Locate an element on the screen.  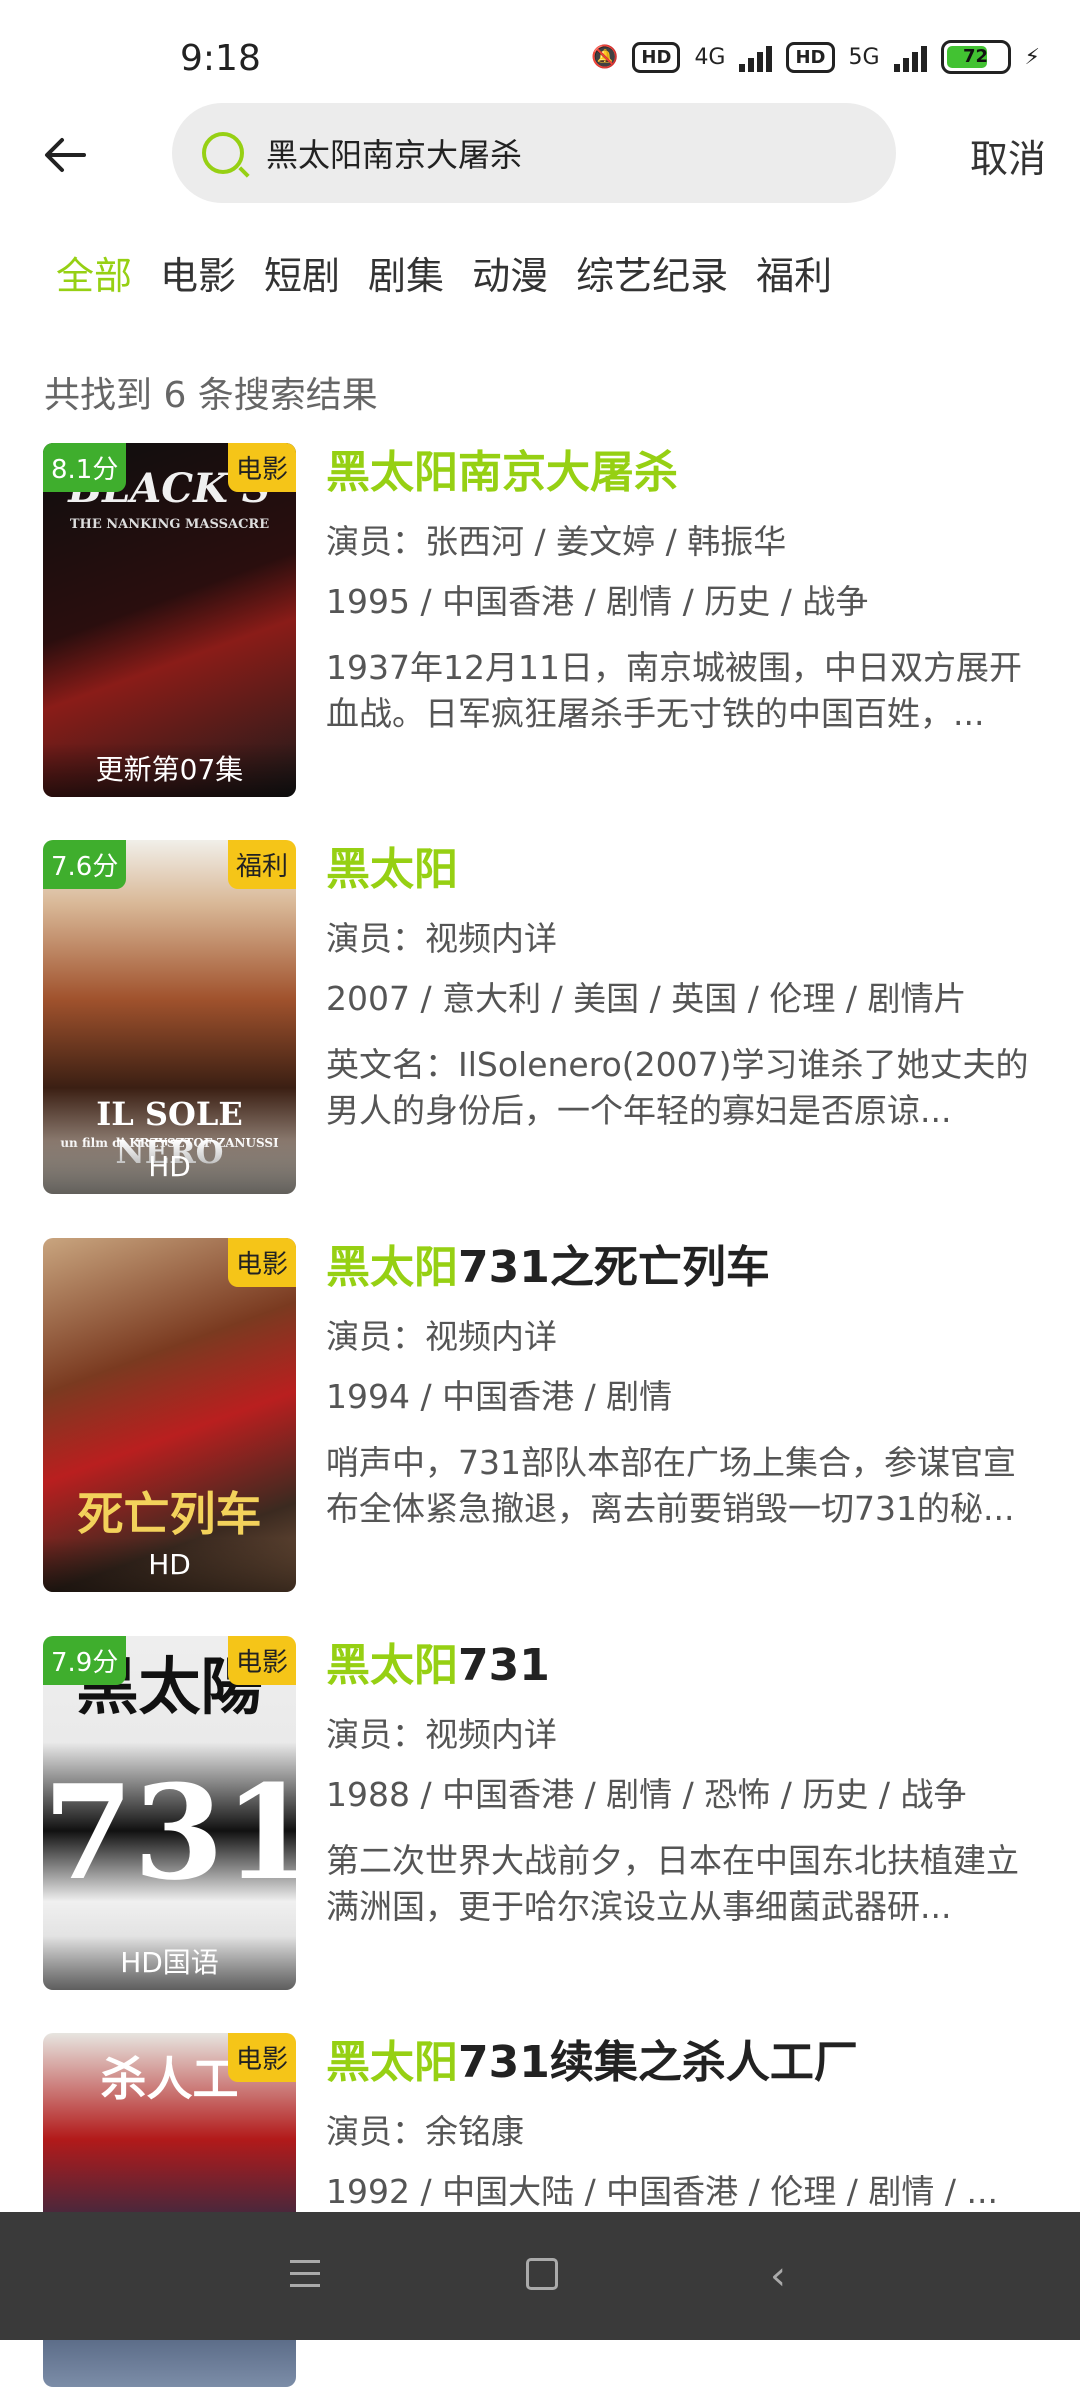
home-icon is located at coordinates (542, 2274).